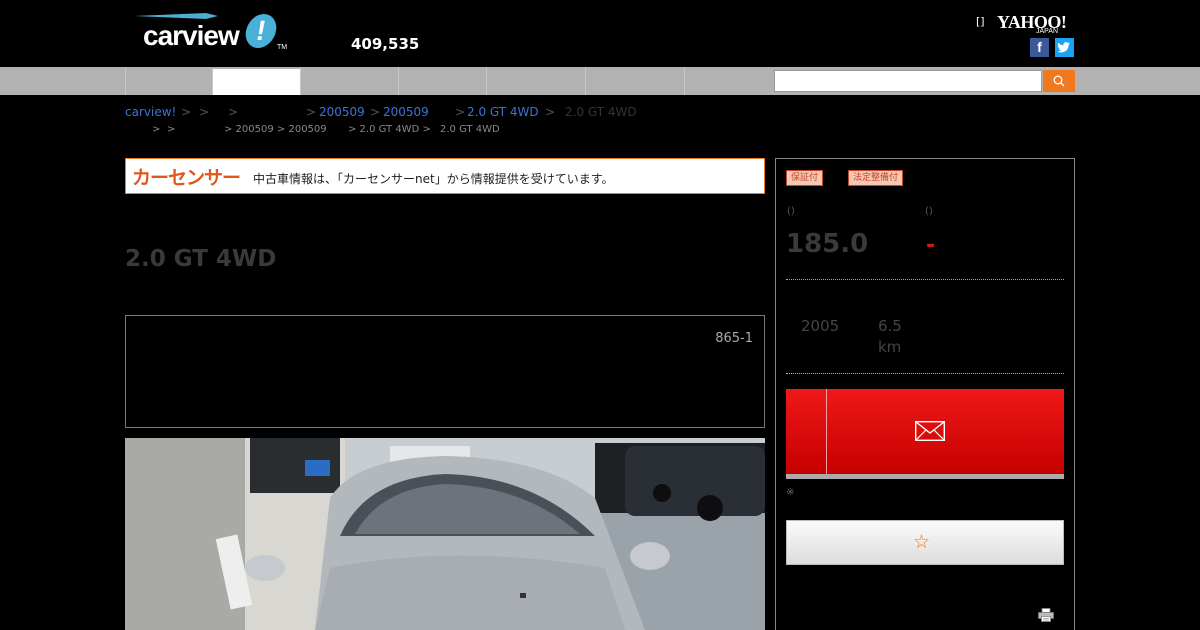 The height and width of the screenshot is (630, 1200). Describe the element at coordinates (201, 259) in the screenshot. I see `car-title: 2.0 GT 4WD` at that location.